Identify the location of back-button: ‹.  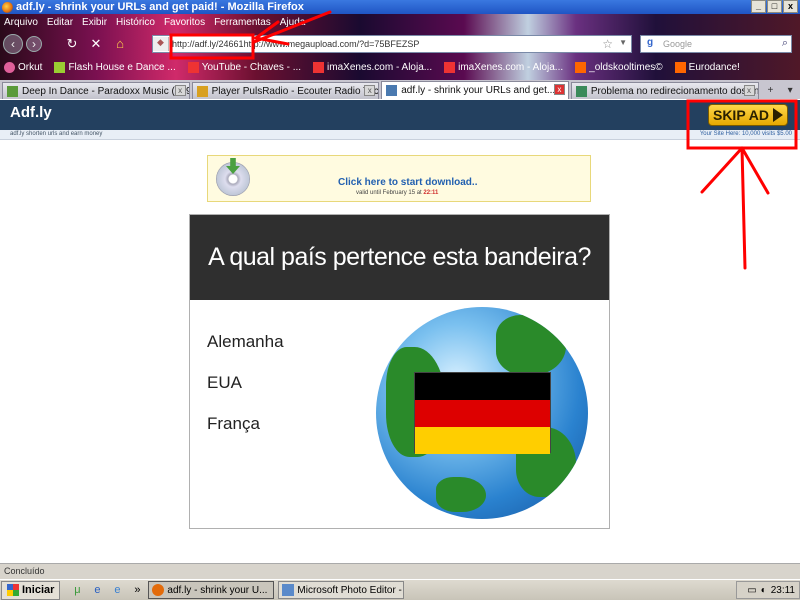
(13, 44).